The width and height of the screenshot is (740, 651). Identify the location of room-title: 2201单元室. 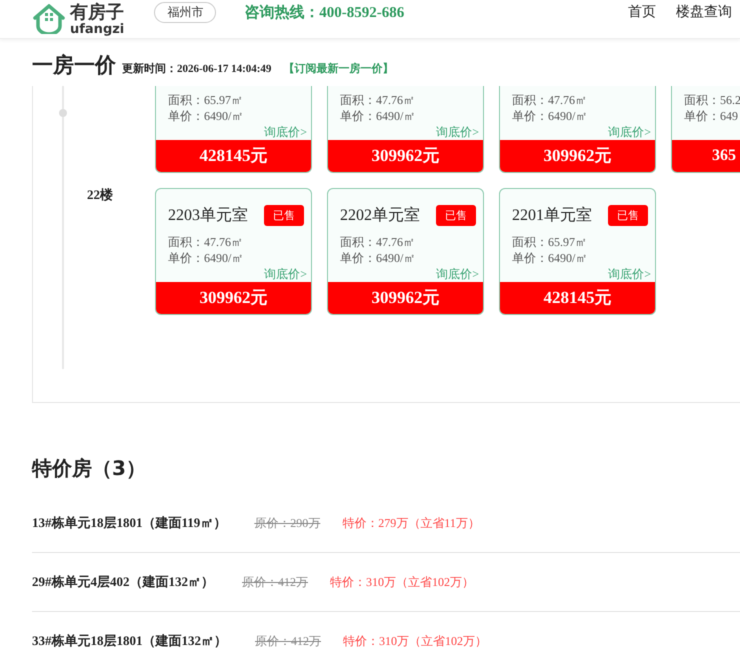
(552, 216).